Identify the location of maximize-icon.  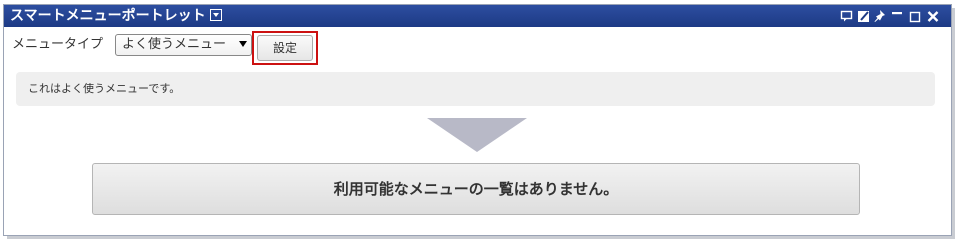
(915, 16).